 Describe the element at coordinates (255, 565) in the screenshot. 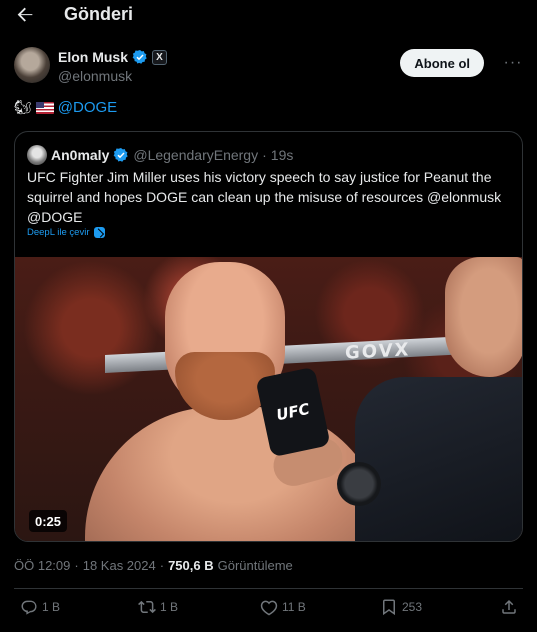

I see `views-label: Görüntüleme` at that location.